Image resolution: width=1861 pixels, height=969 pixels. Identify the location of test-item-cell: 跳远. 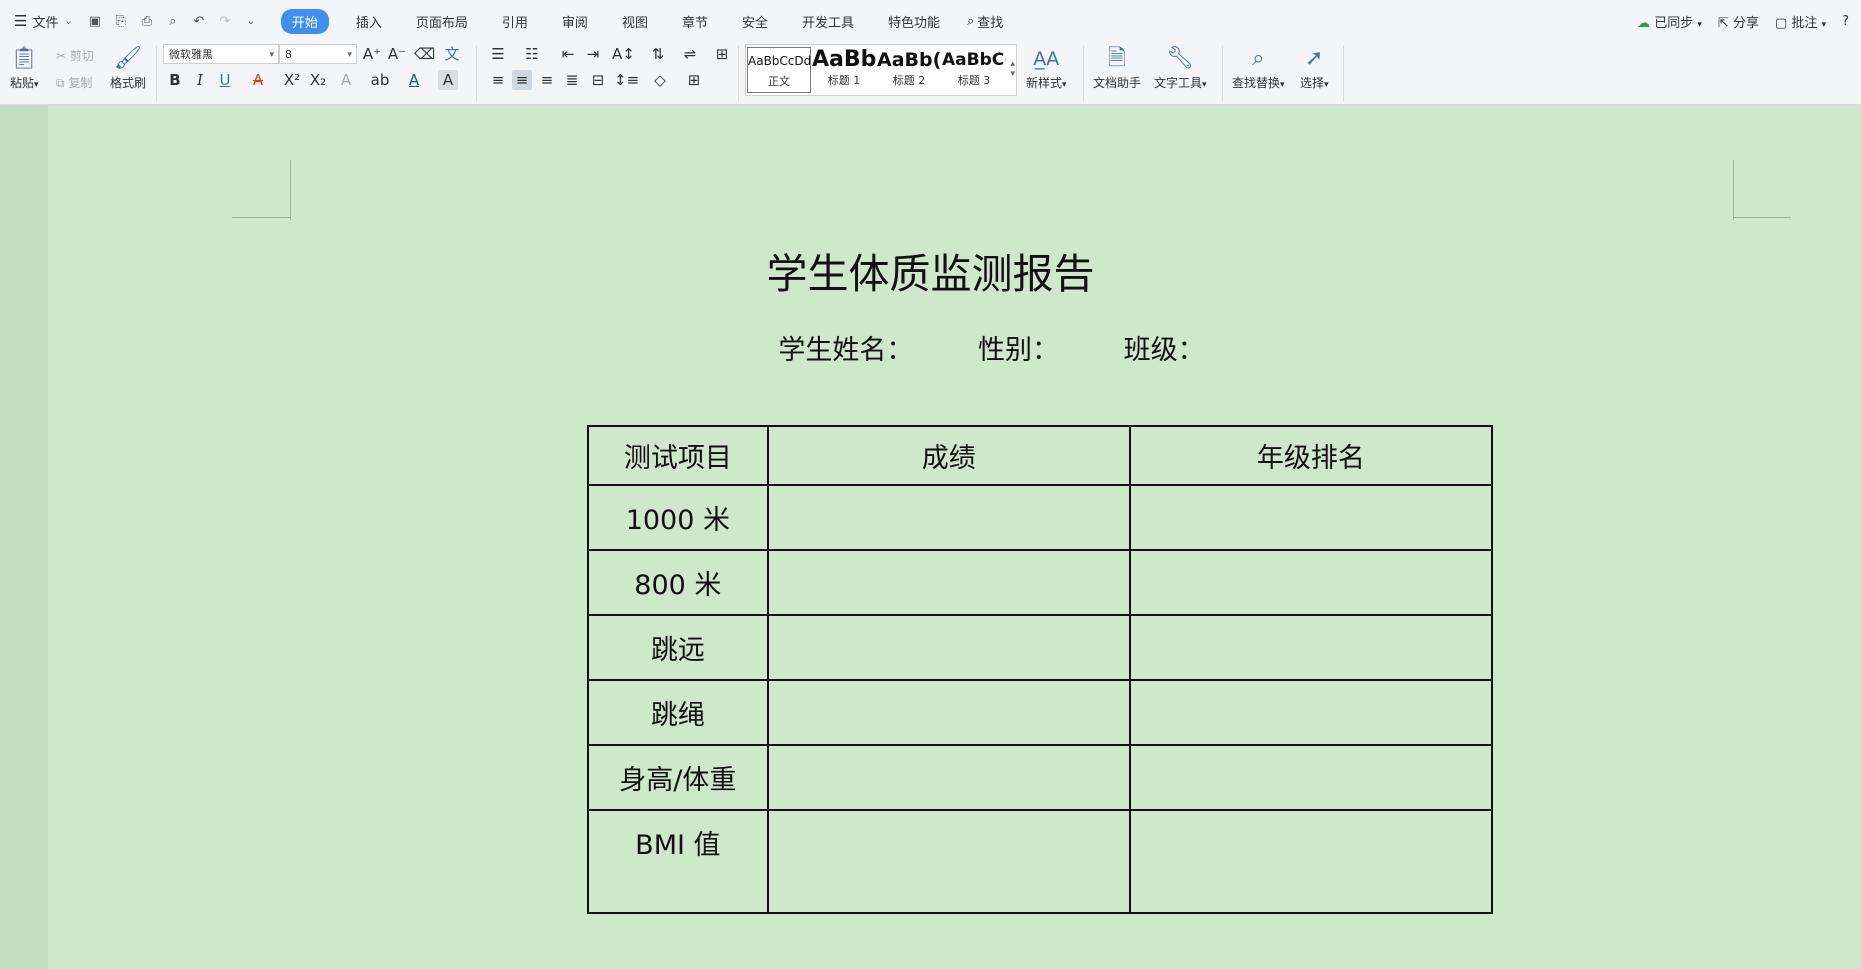
(678, 647).